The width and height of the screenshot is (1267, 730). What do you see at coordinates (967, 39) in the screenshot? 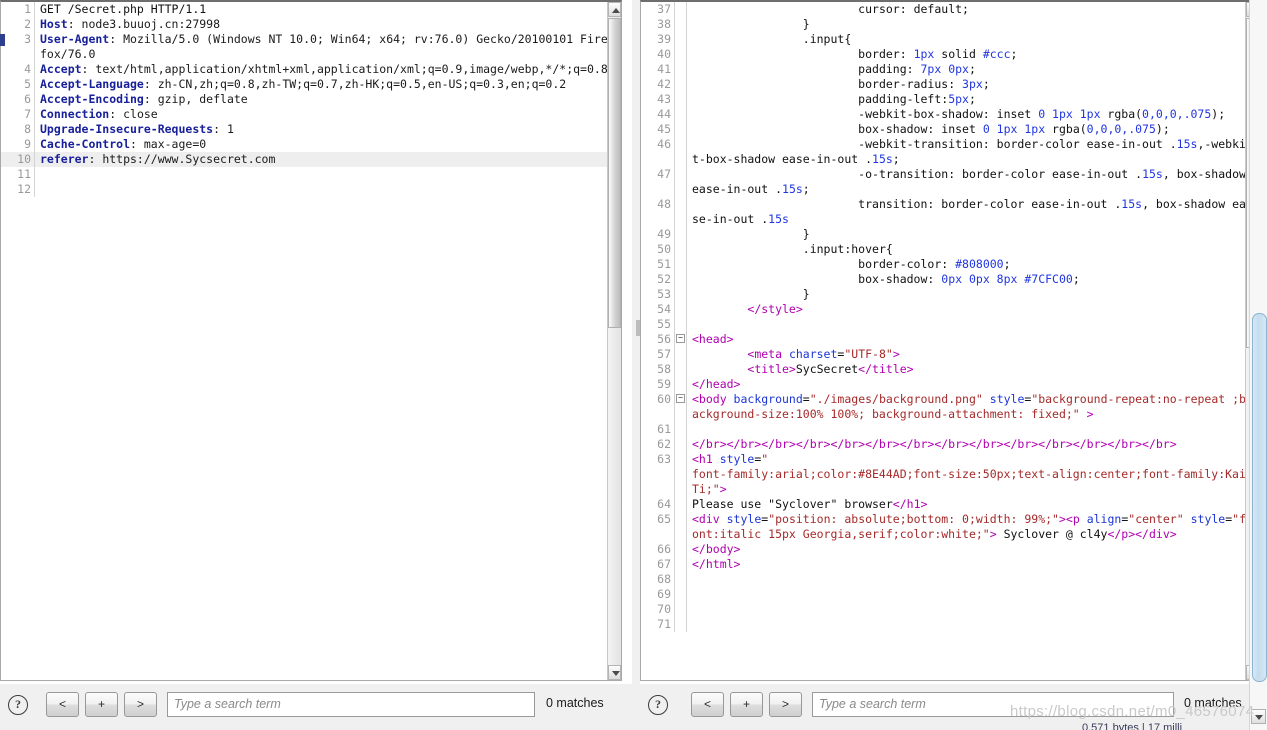
I see `code-text: .input{` at bounding box center [967, 39].